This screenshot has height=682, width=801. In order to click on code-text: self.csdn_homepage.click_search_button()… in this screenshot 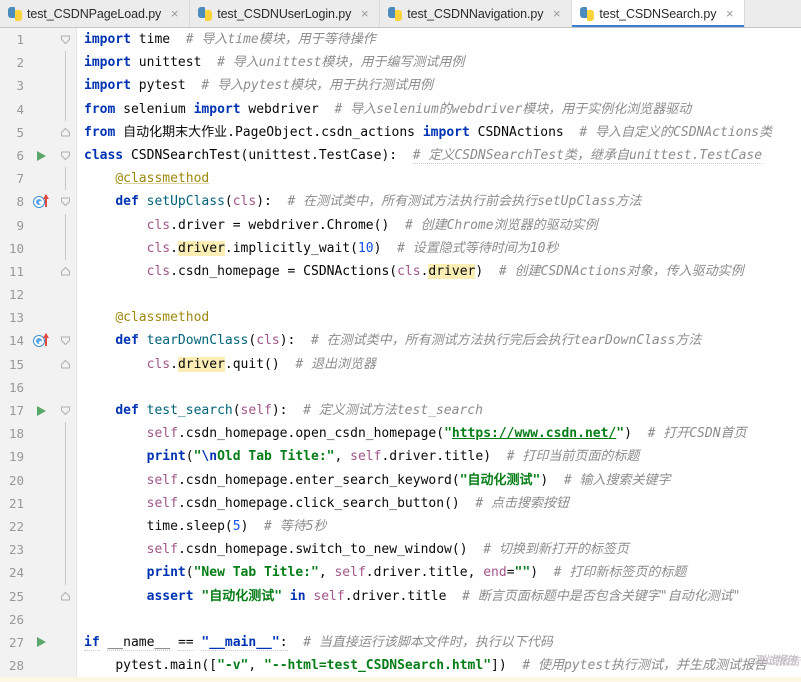, I will do `click(358, 503)`.